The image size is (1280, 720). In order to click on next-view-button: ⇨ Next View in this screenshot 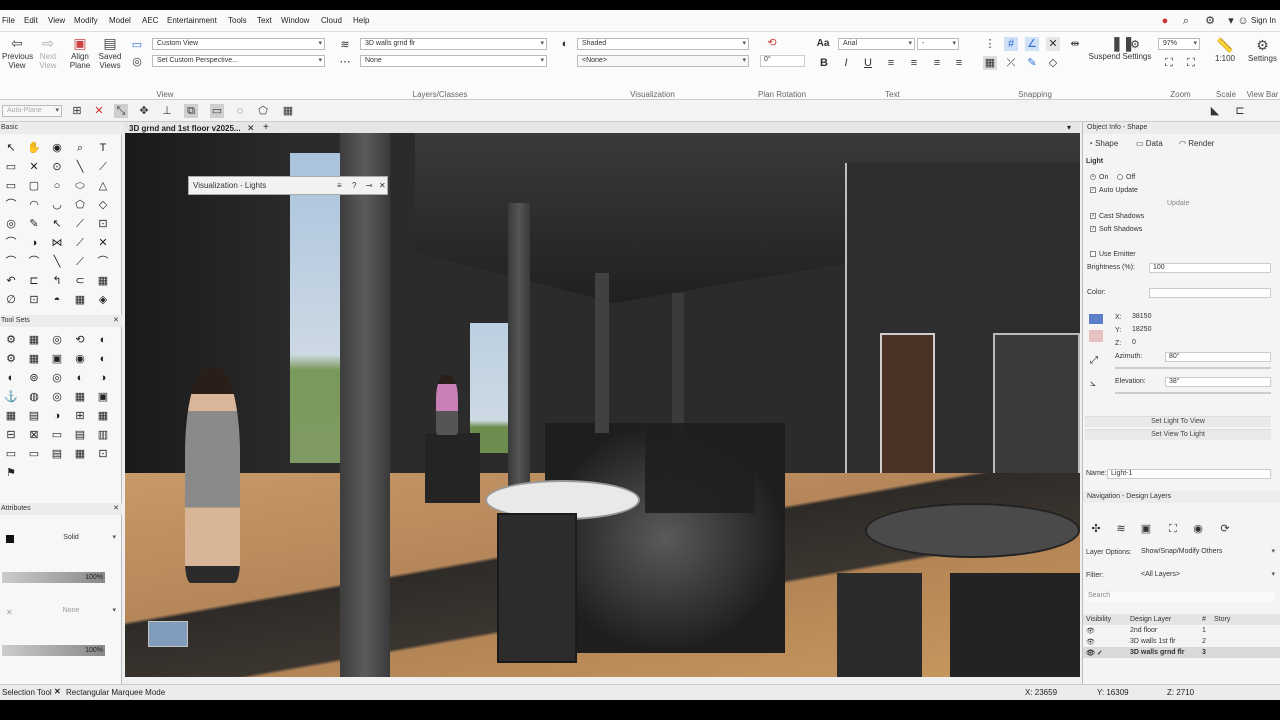, I will do `click(48, 53)`.